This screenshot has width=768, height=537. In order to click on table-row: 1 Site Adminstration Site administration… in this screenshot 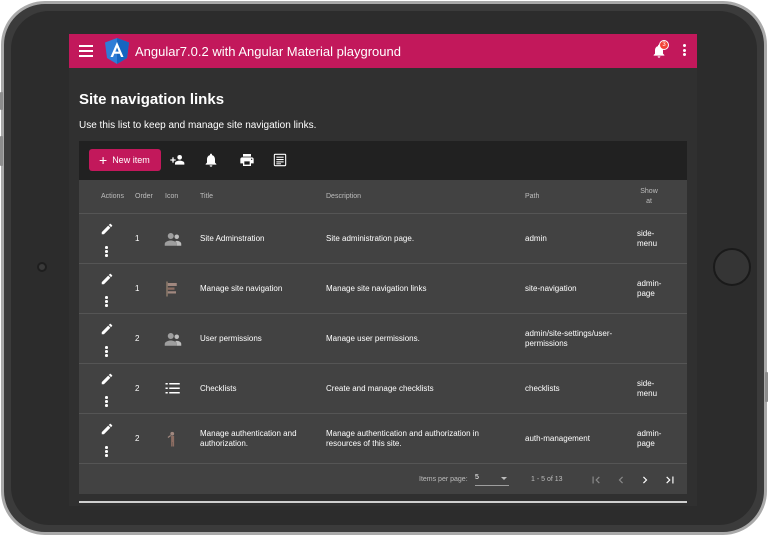, I will do `click(383, 239)`.